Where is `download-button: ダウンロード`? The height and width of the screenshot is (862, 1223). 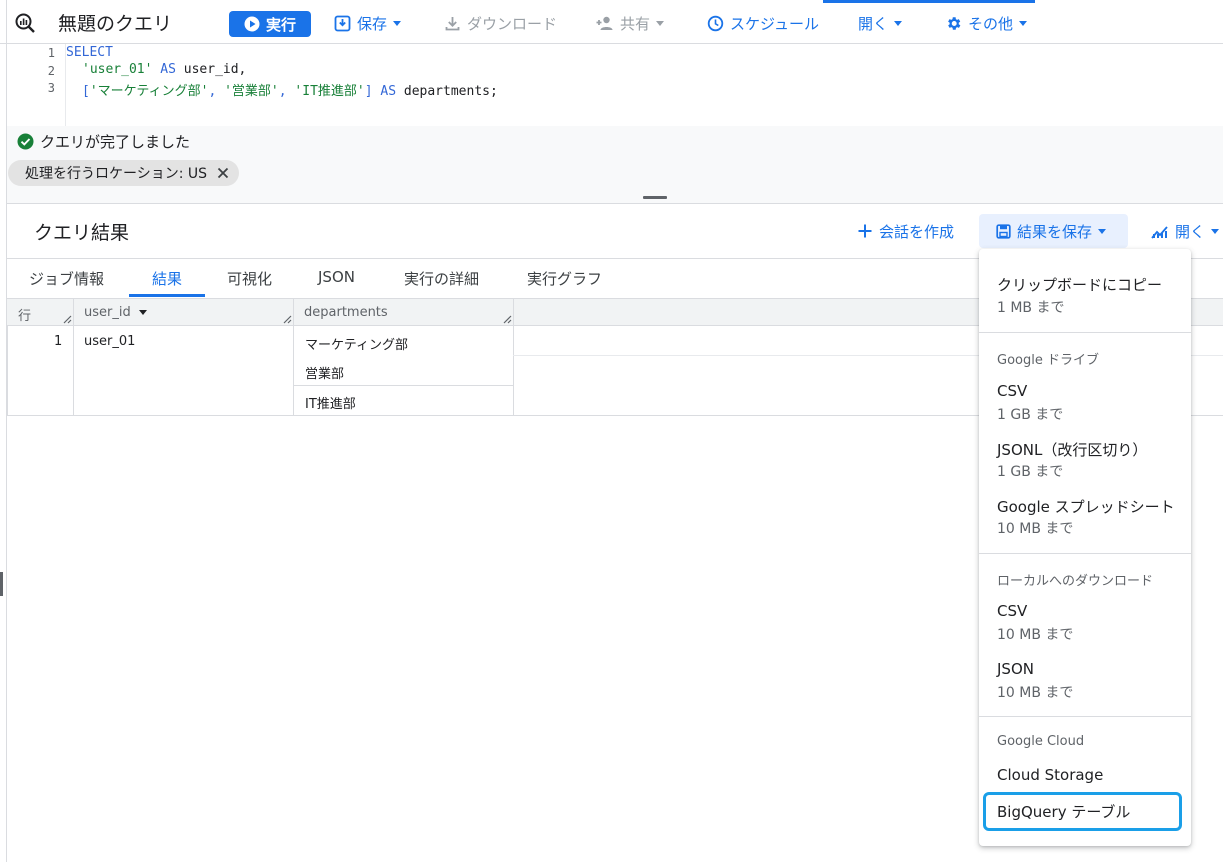 download-button: ダウンロード is located at coordinates (500, 23).